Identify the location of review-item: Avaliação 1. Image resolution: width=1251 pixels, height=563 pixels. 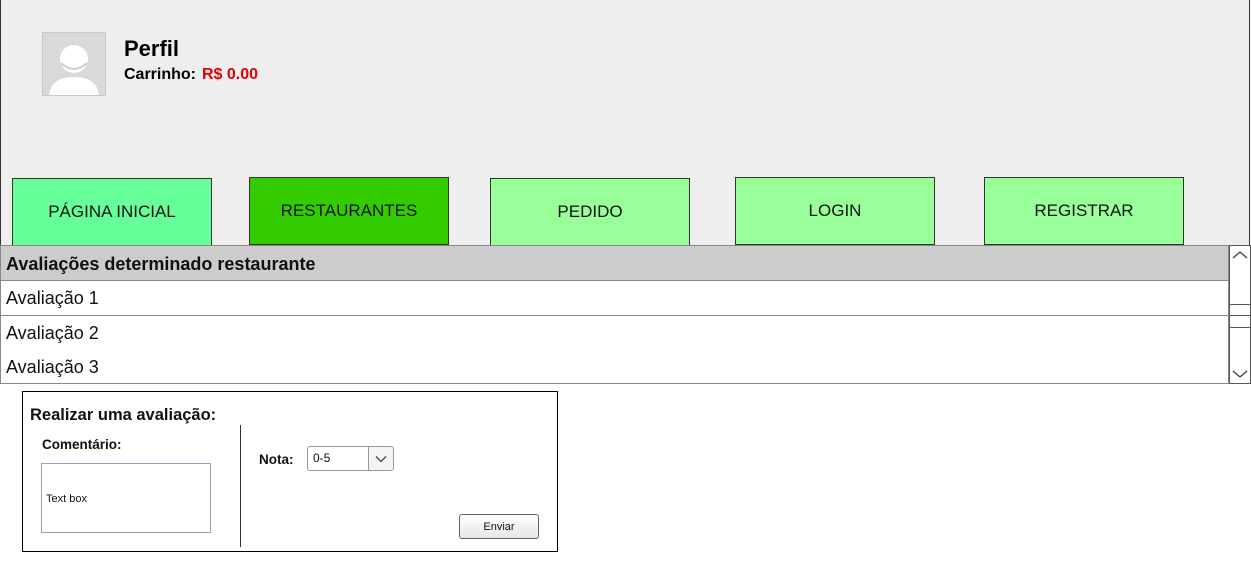
(614, 298).